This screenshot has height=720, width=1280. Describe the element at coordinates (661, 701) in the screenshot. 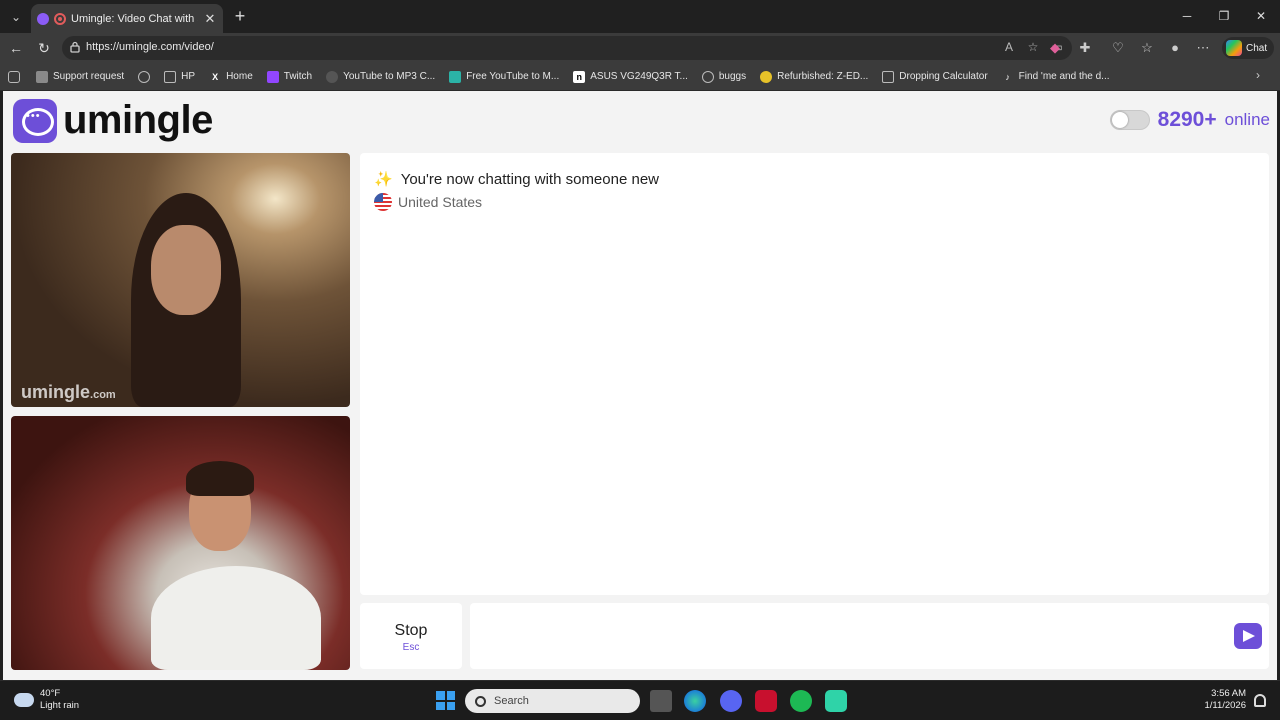

I see `task-view-icon` at that location.